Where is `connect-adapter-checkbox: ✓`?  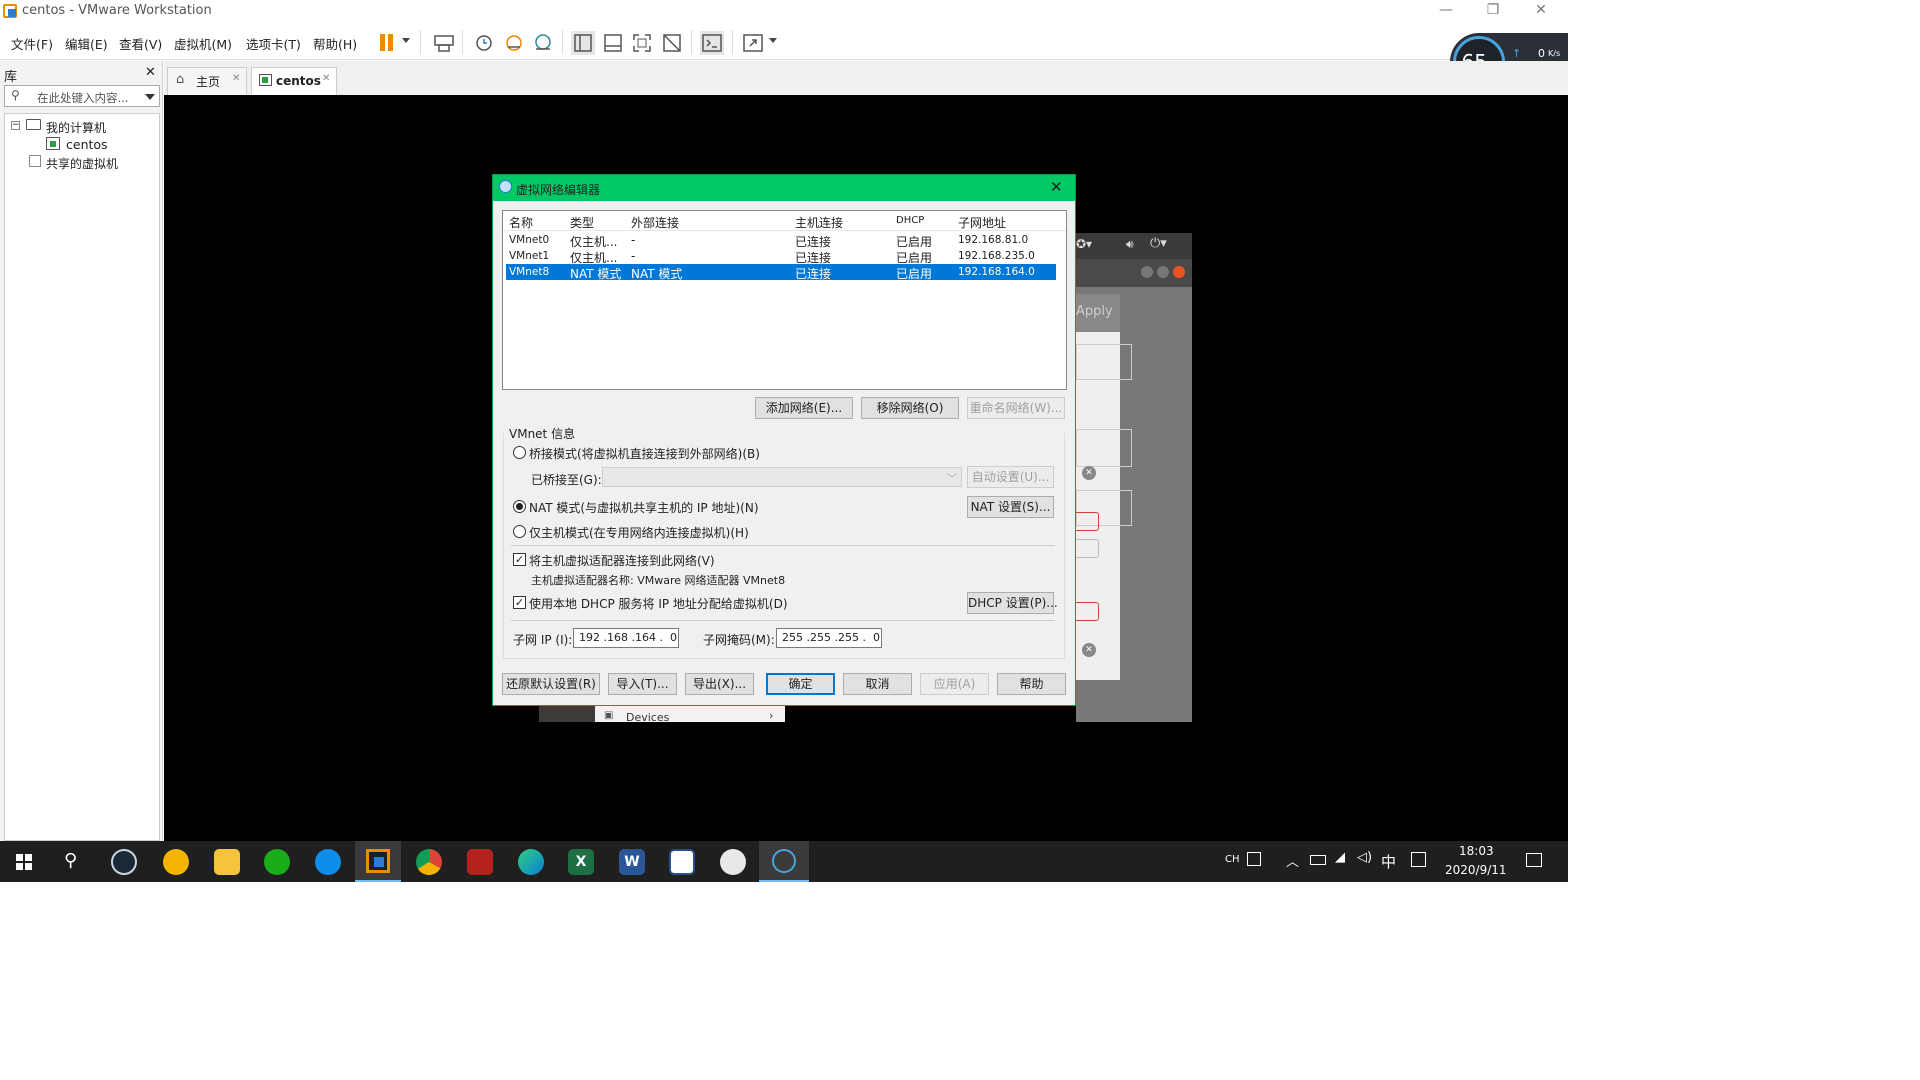 connect-adapter-checkbox: ✓ is located at coordinates (519, 559).